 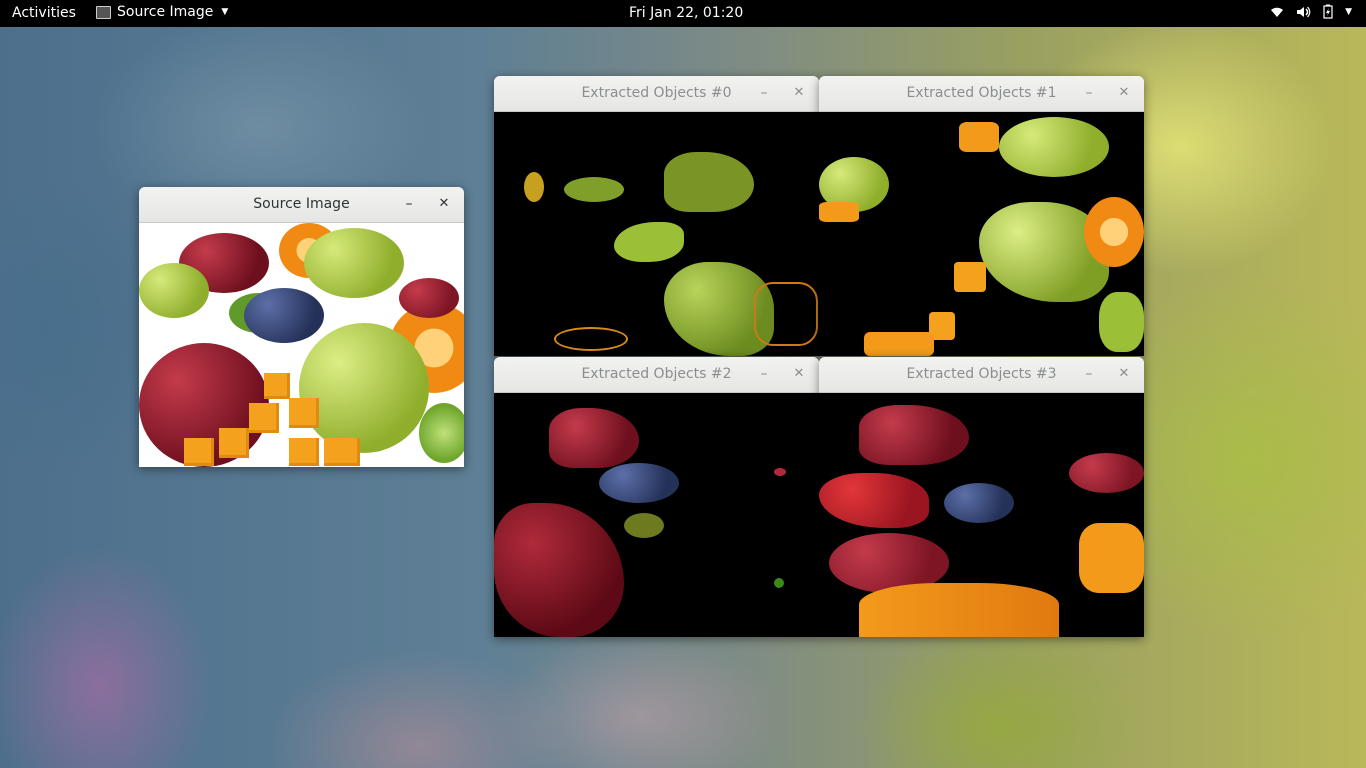 What do you see at coordinates (103, 12) in the screenshot?
I see `app-window-icon` at bounding box center [103, 12].